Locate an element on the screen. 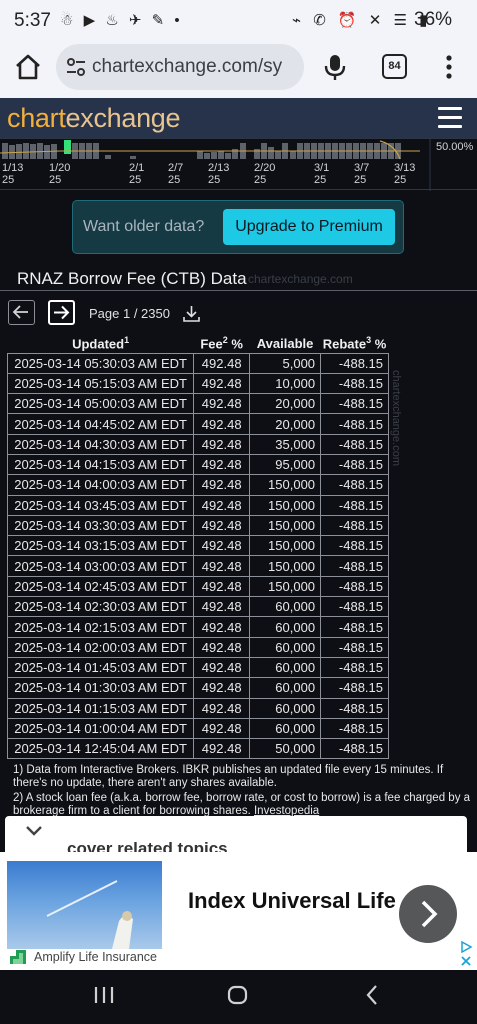 This screenshot has width=477, height=1024. home-icon is located at coordinates (28, 67).